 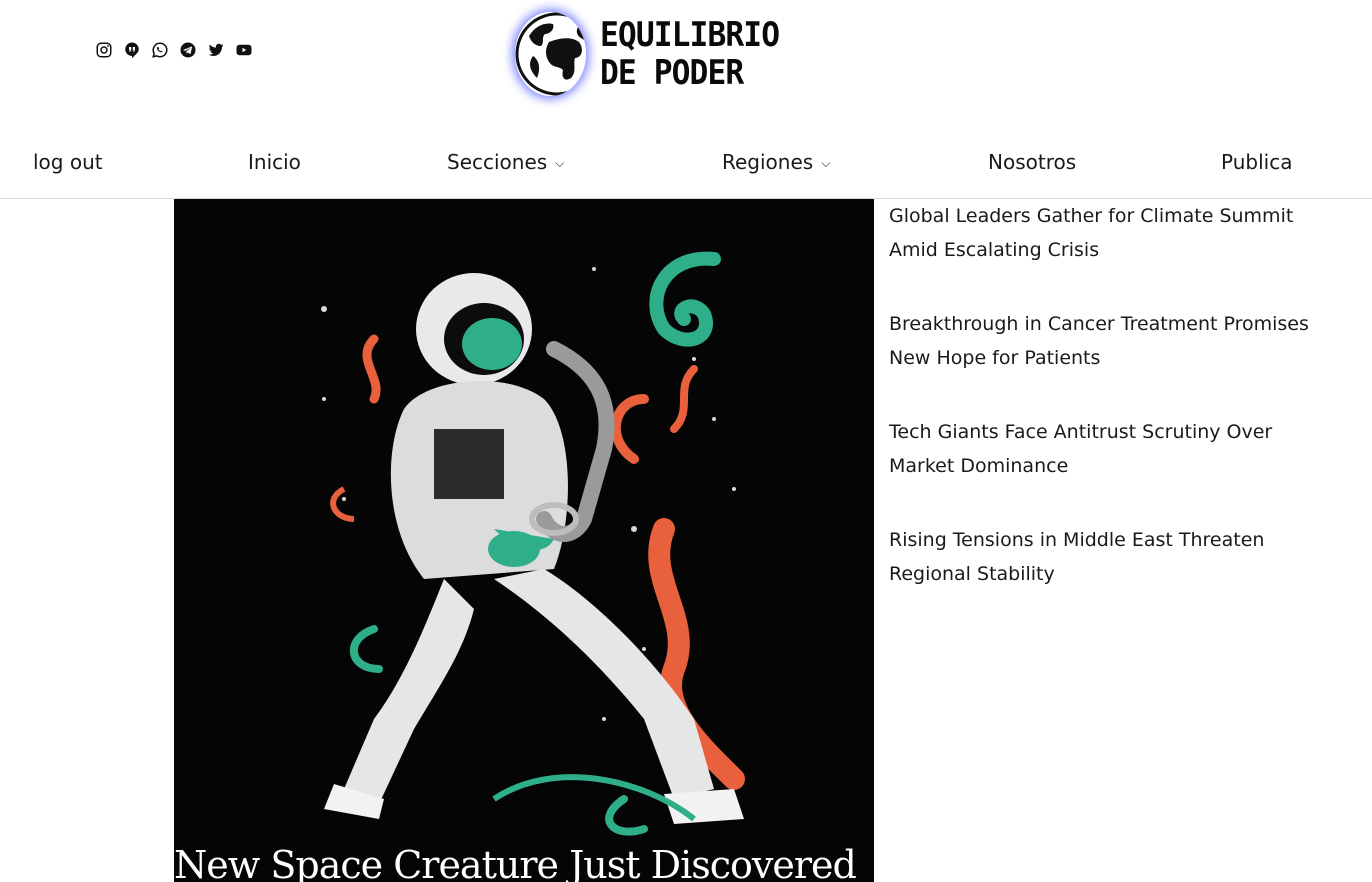 I want to click on featured-article-title: New Space Creature Just Discovered, so click(x=524, y=862).